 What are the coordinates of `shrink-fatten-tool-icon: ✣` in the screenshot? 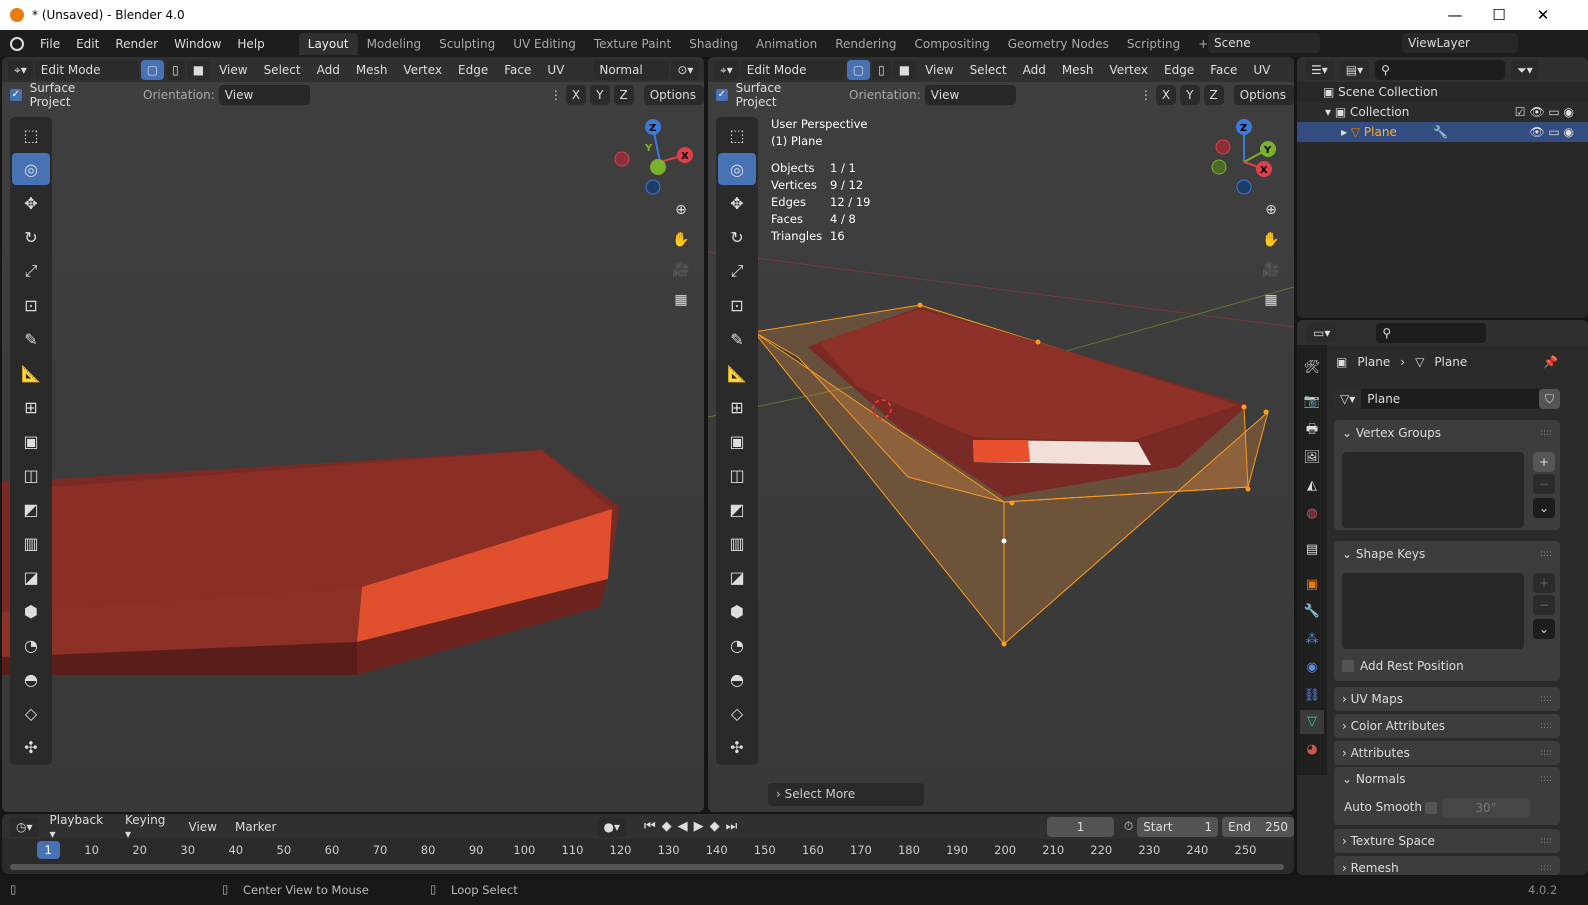 It's located at (737, 747).